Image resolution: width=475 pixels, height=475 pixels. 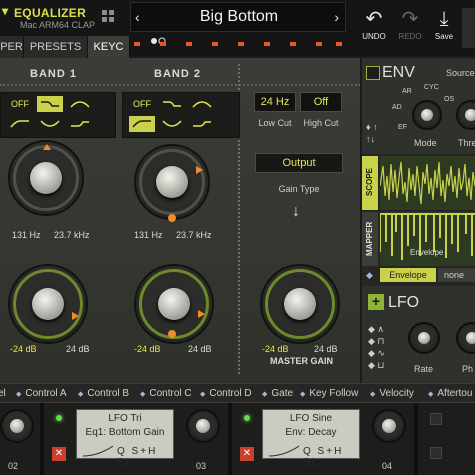 What do you see at coordinates (78, 349) in the screenshot?
I see `band1-gain-max-label: 24 dB` at bounding box center [78, 349].